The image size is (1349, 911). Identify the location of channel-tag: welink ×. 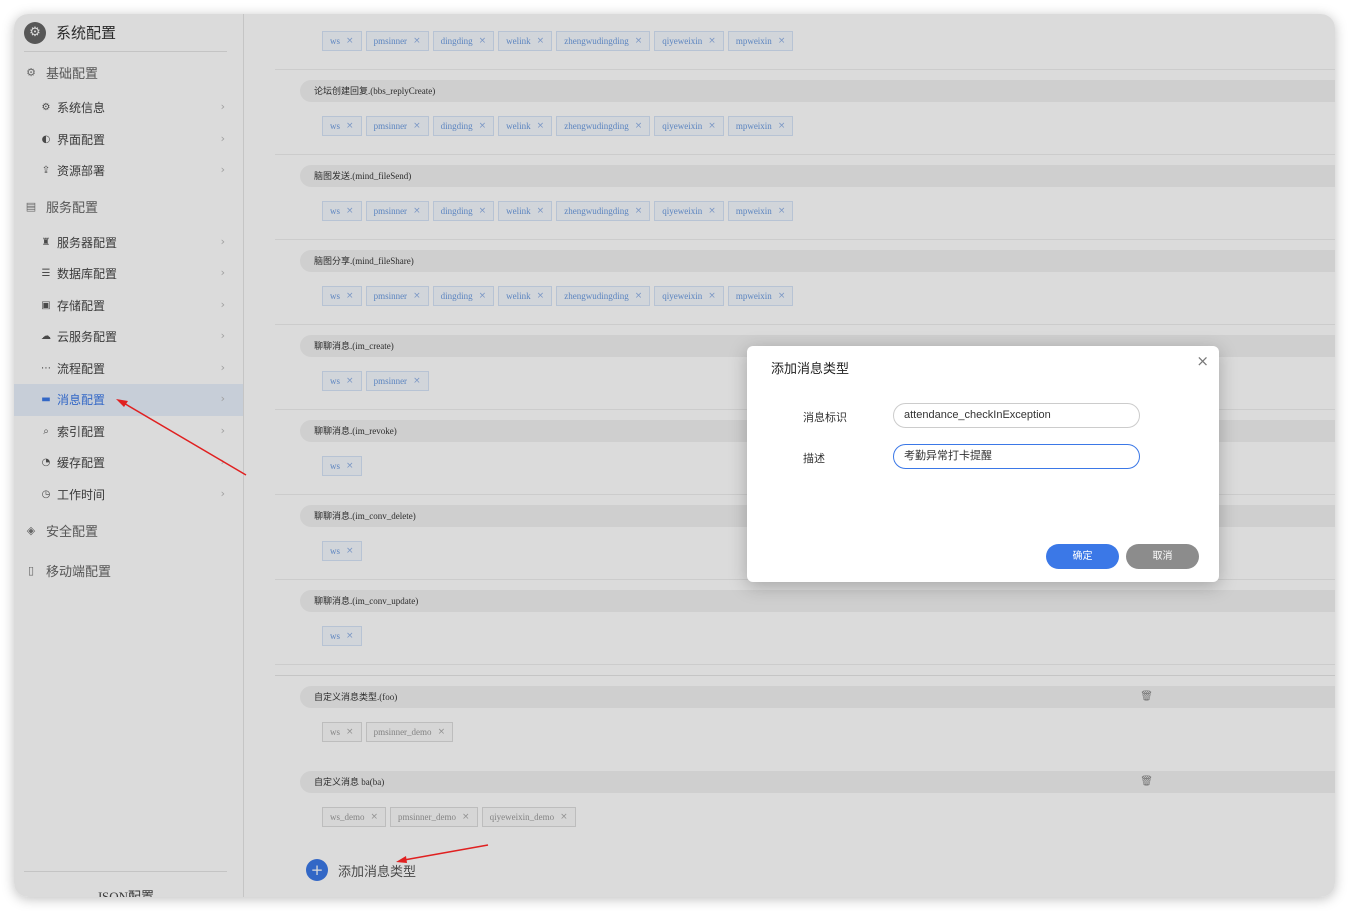
(525, 296).